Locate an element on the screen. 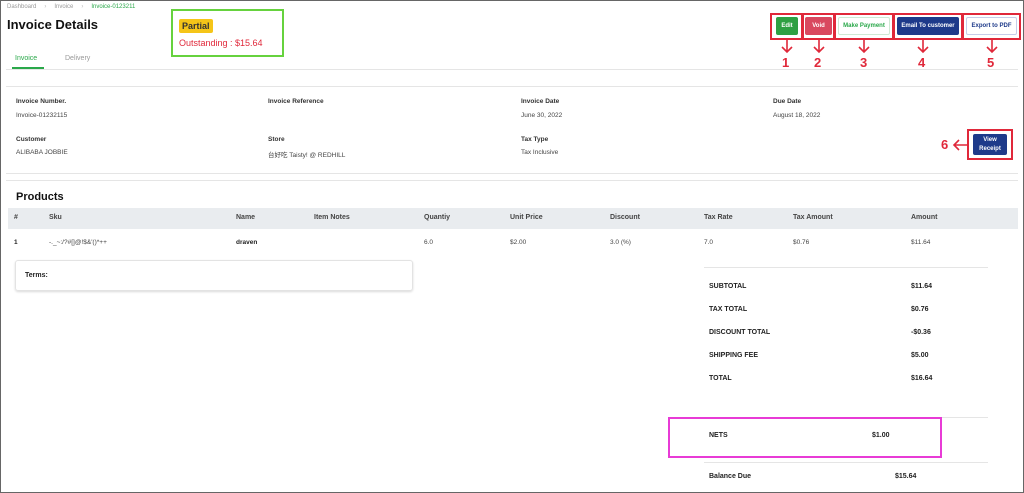 The width and height of the screenshot is (1024, 493). col-header-discount: Discount is located at coordinates (625, 217).